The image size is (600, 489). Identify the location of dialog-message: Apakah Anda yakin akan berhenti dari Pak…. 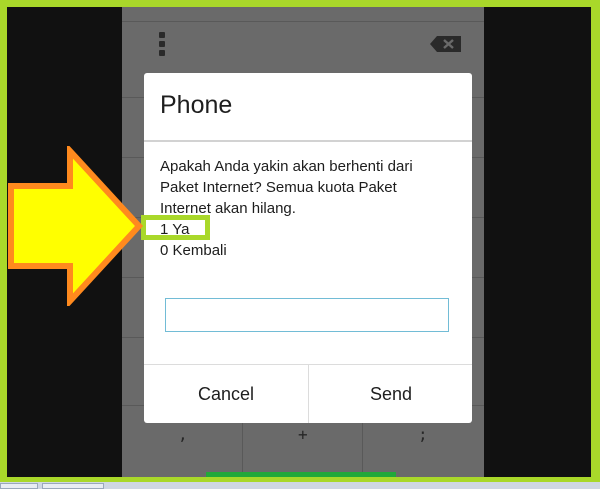
(312, 208).